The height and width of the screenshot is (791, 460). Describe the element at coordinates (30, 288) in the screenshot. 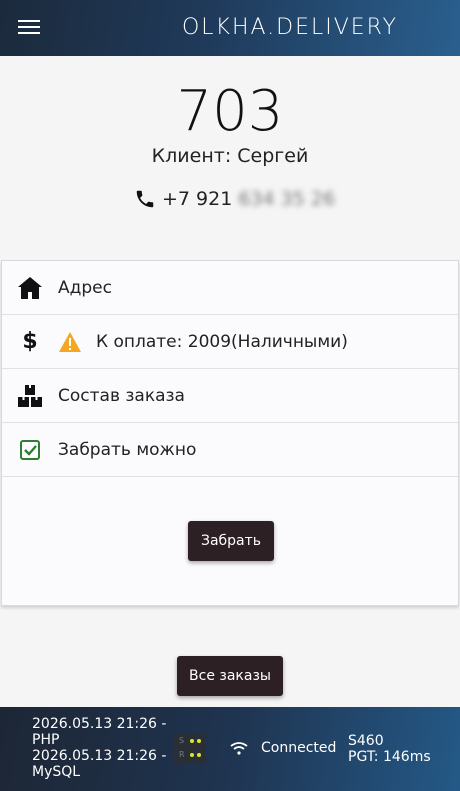

I see `home-icon` at that location.